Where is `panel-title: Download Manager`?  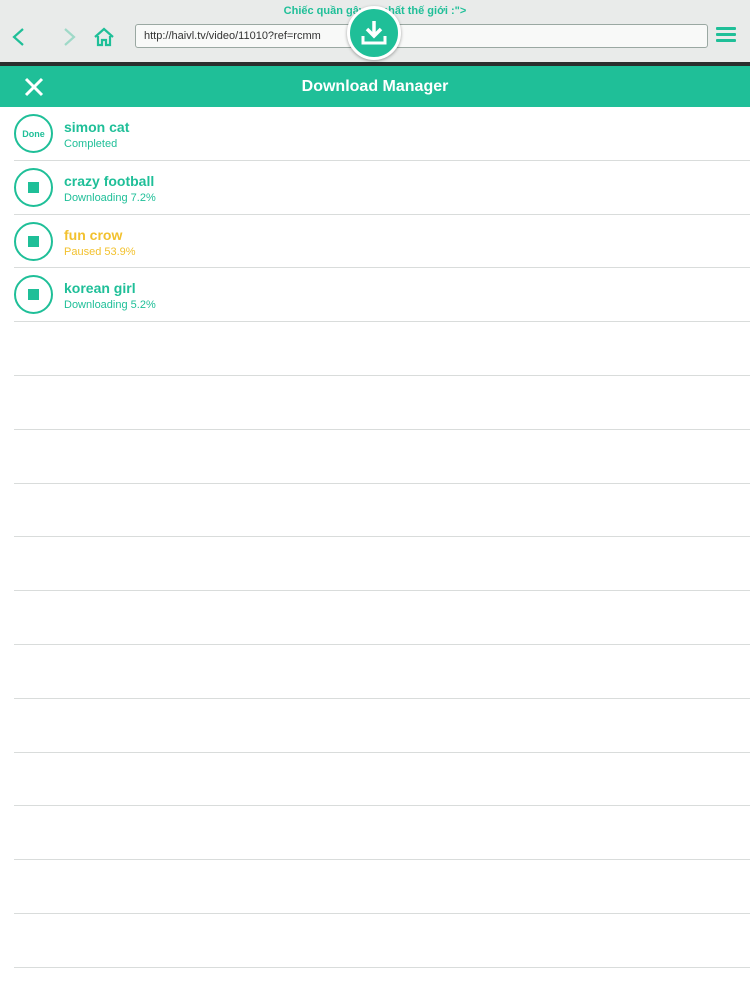
panel-title: Download Manager is located at coordinates (375, 86).